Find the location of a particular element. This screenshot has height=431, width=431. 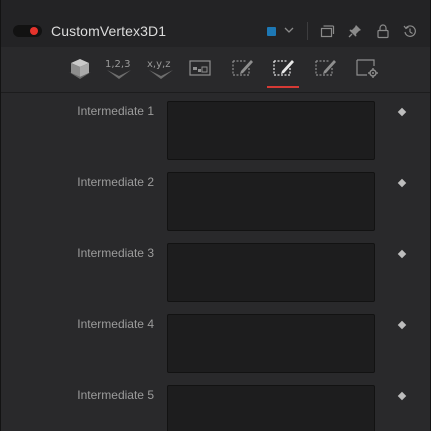

tab-xyz: x,y,z is located at coordinates (161, 68).